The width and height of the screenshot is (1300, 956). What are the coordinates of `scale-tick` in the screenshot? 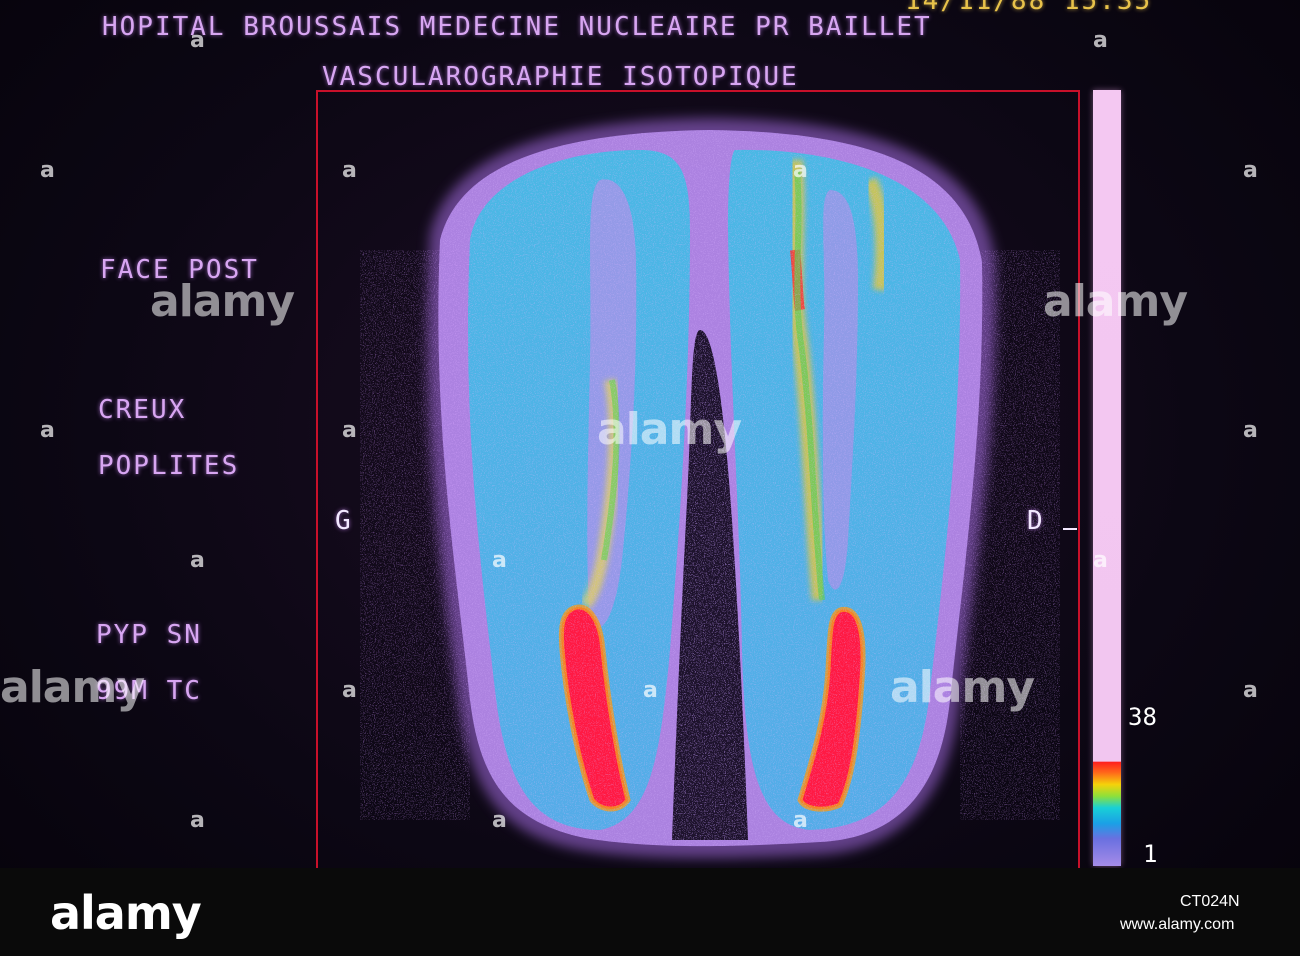 It's located at (1070, 529).